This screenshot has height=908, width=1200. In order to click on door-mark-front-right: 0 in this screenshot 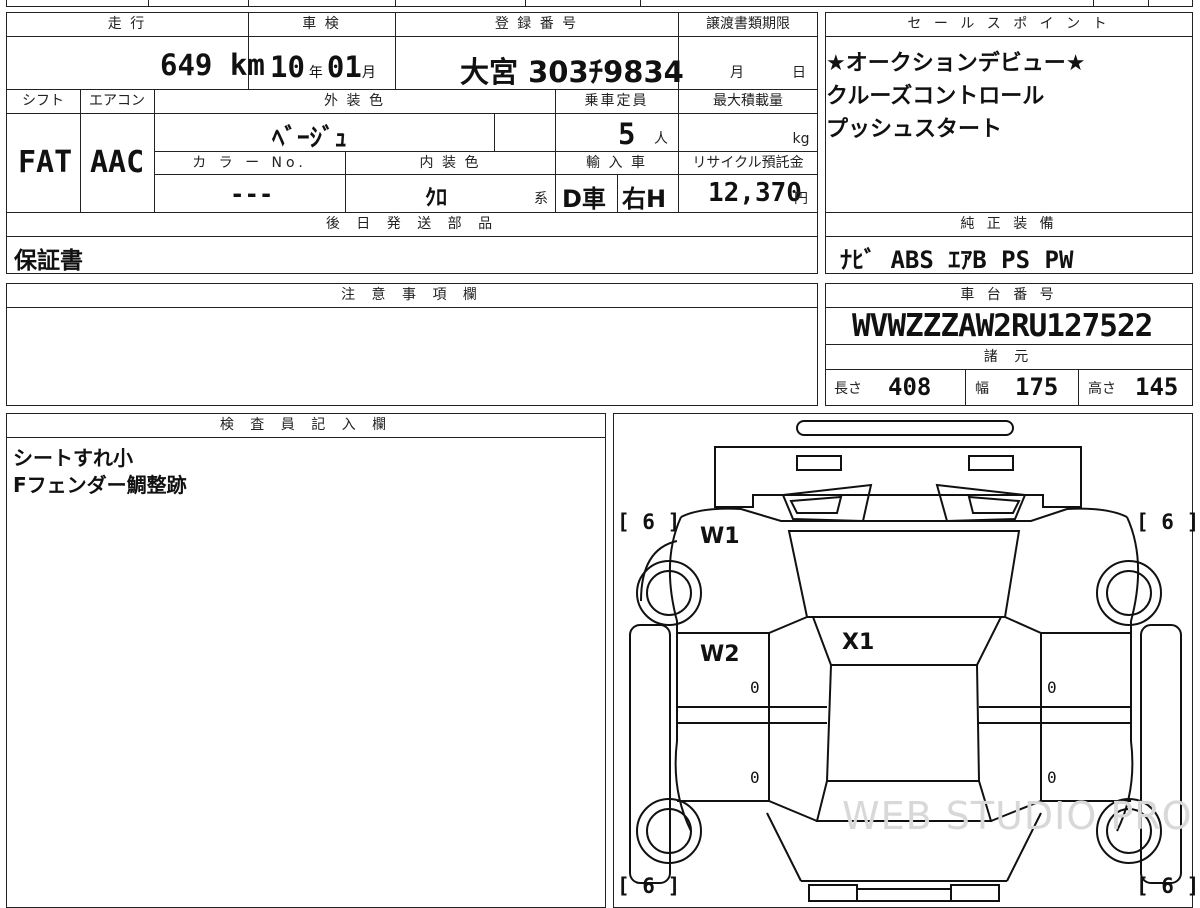, I will do `click(1052, 687)`.